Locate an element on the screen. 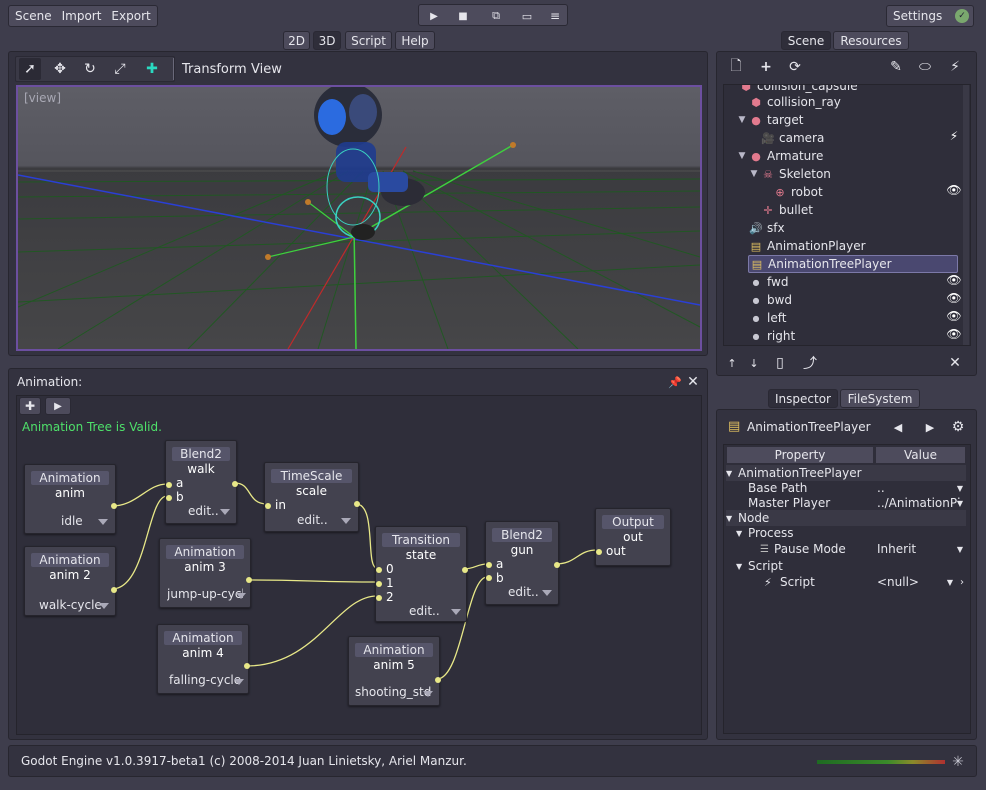  list-icon: ≡ is located at coordinates (555, 16).